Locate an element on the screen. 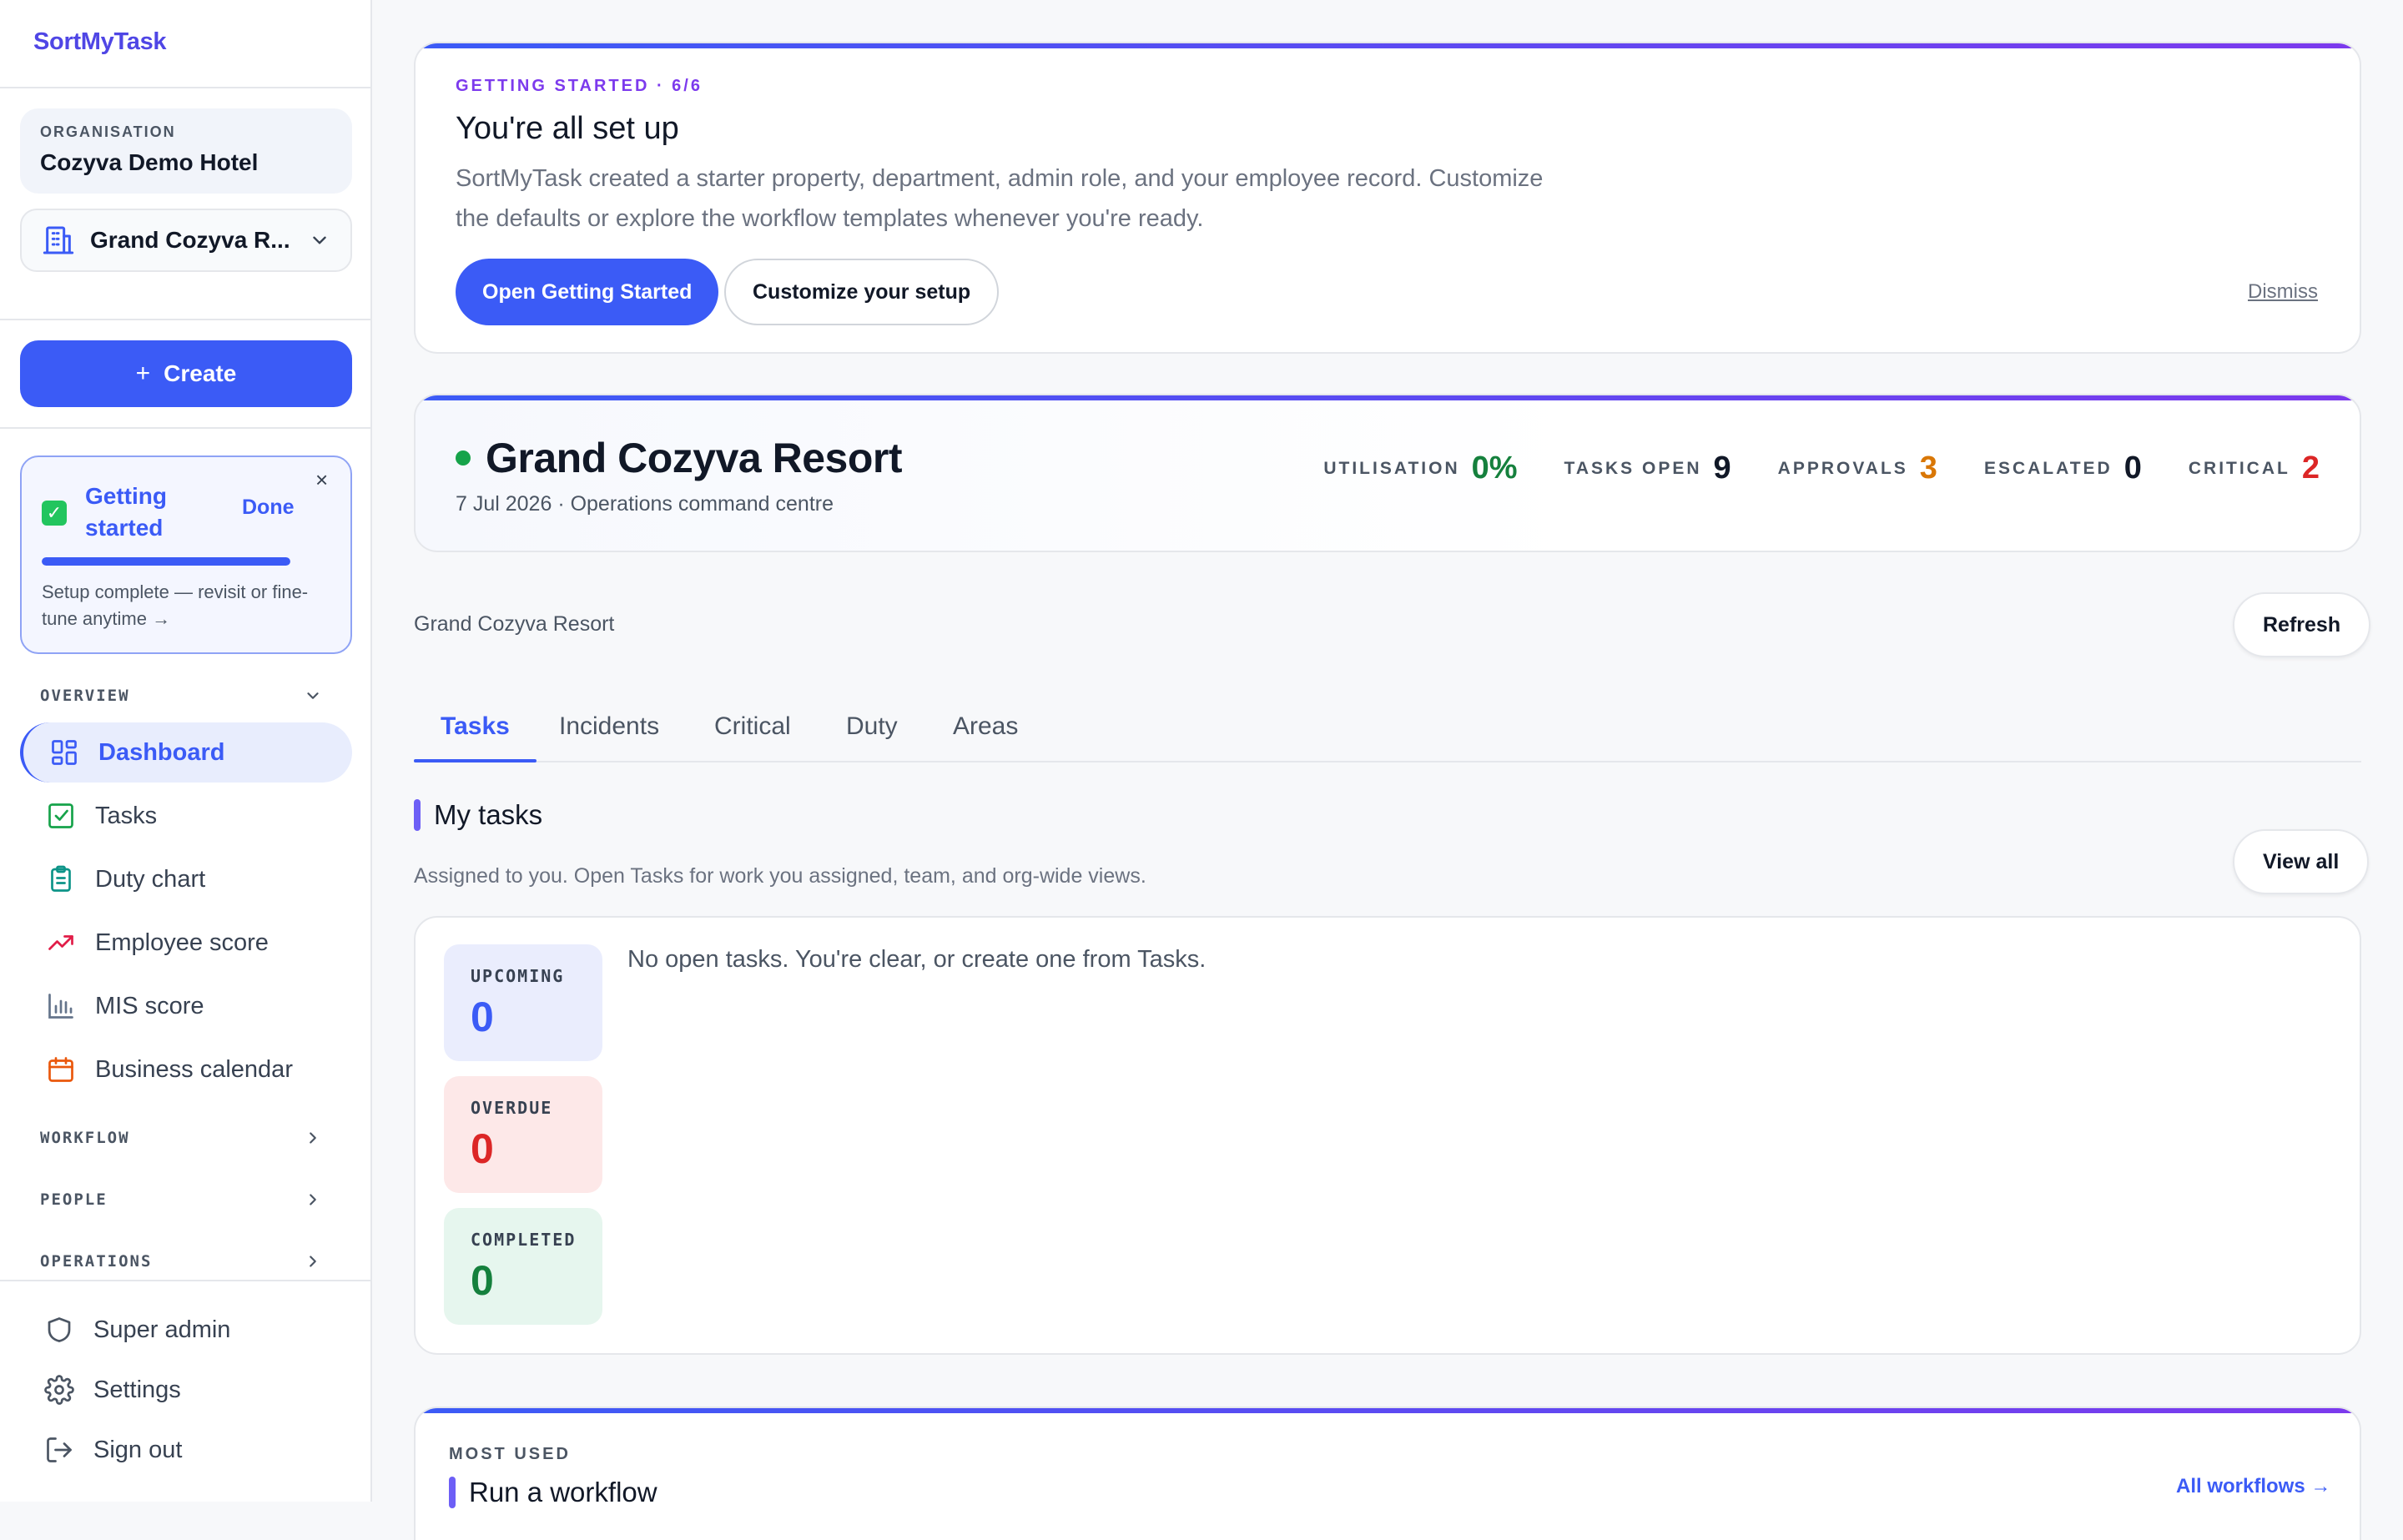 The width and height of the screenshot is (2403, 1540). heading-accent-bar is located at coordinates (417, 815).